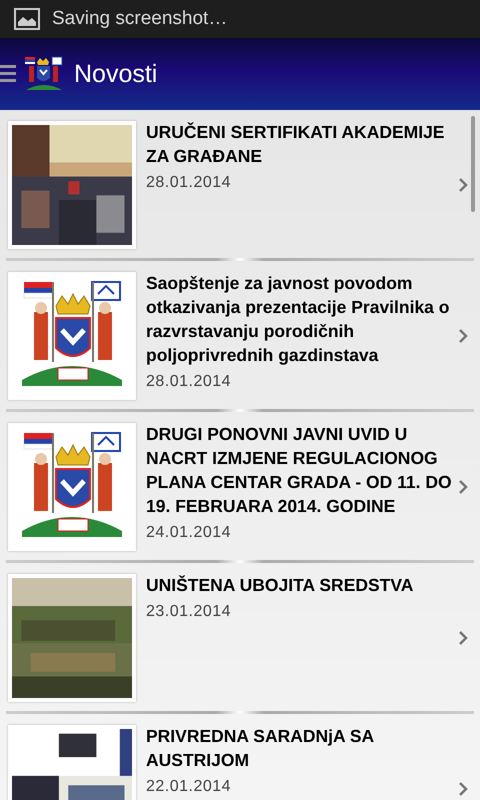 The height and width of the screenshot is (800, 480). I want to click on news-item: PRIVREDNA SARADNjA SA AUSTRIJOM 22.01.2014, so click(240, 757).